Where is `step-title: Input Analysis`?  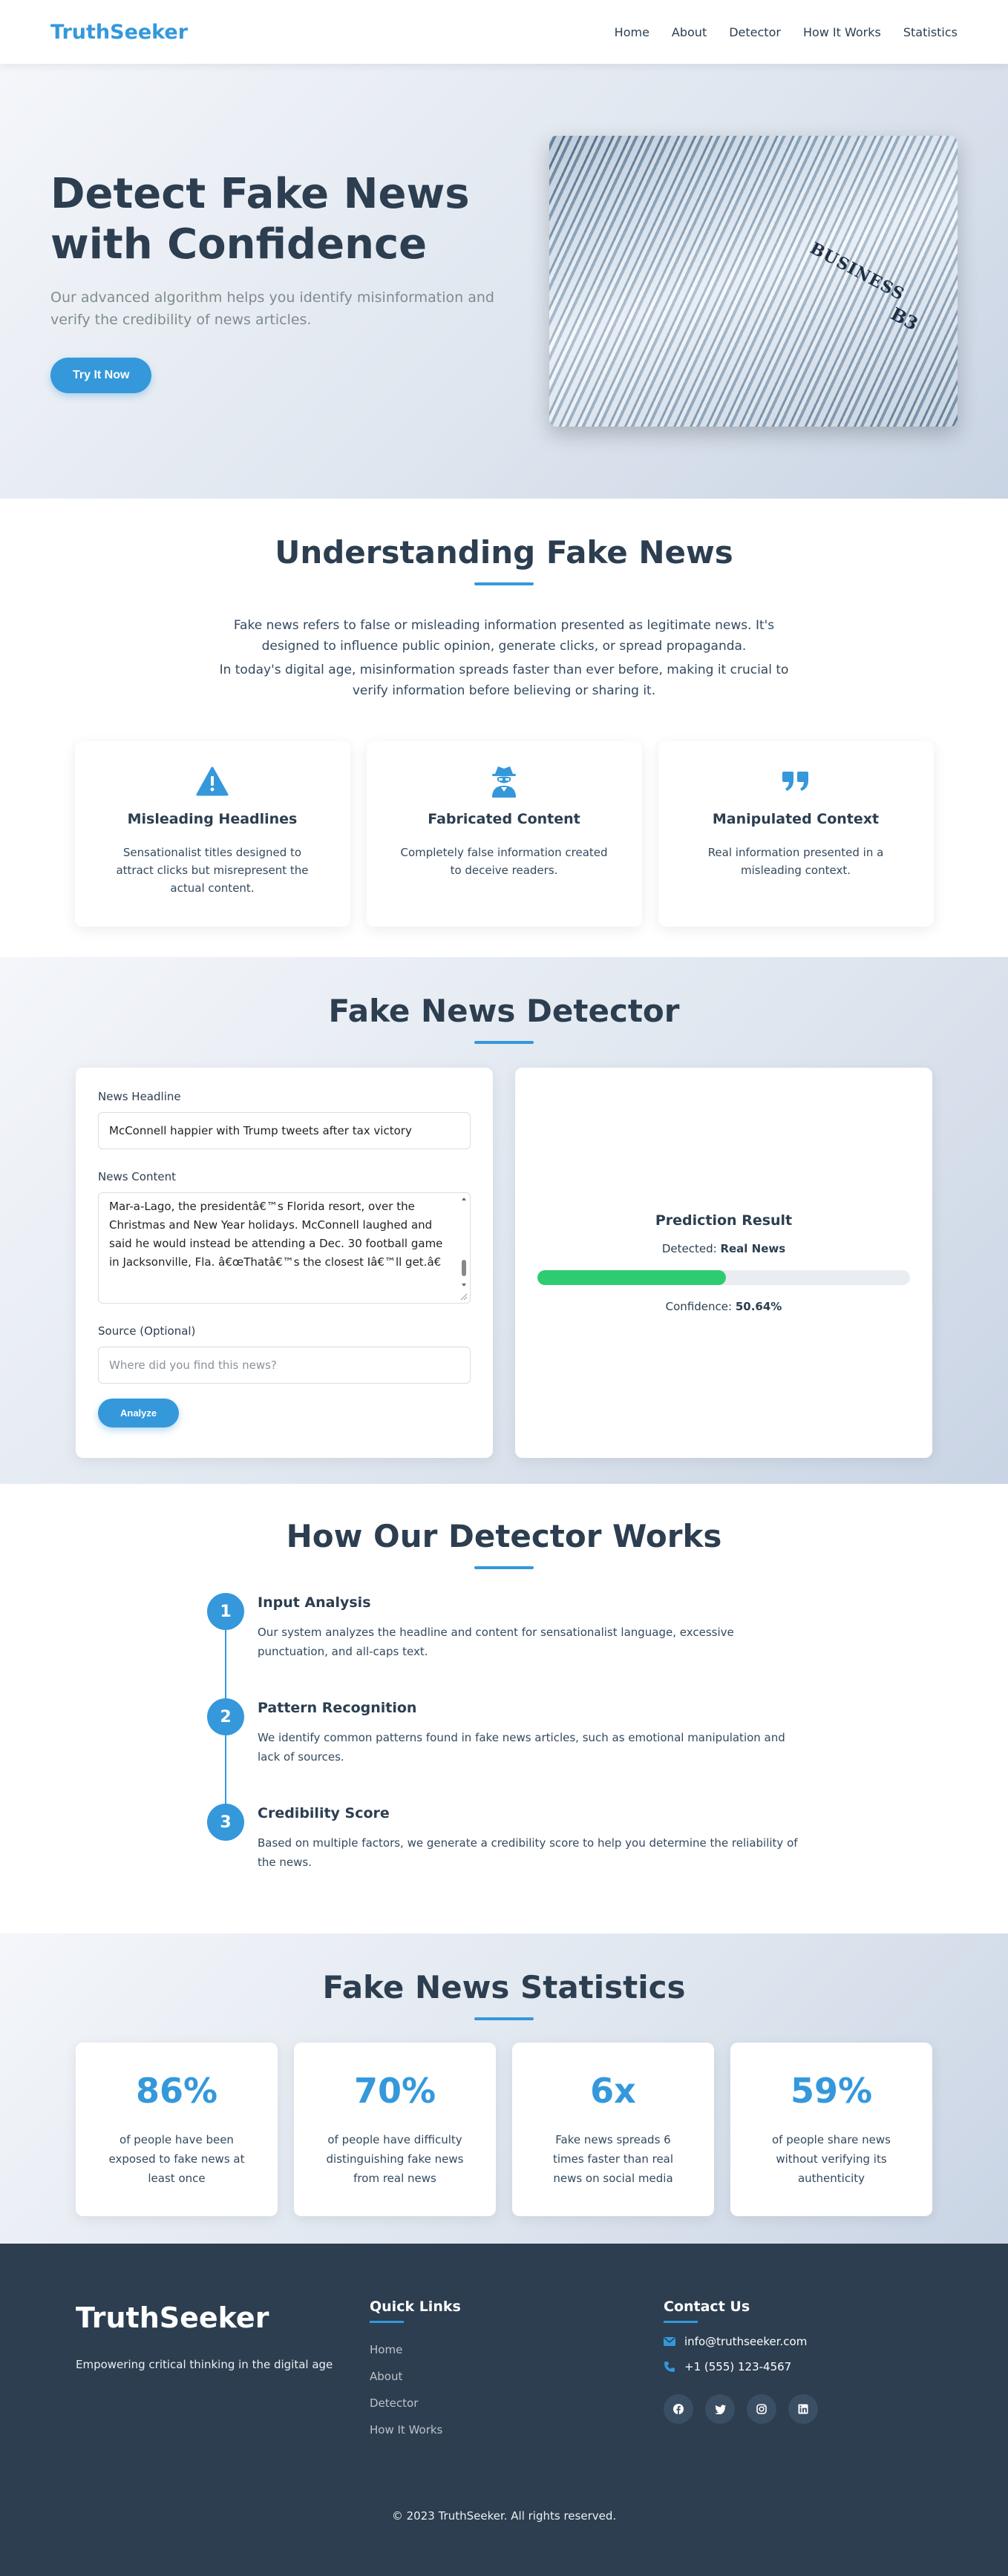
step-title: Input Analysis is located at coordinates (315, 1602).